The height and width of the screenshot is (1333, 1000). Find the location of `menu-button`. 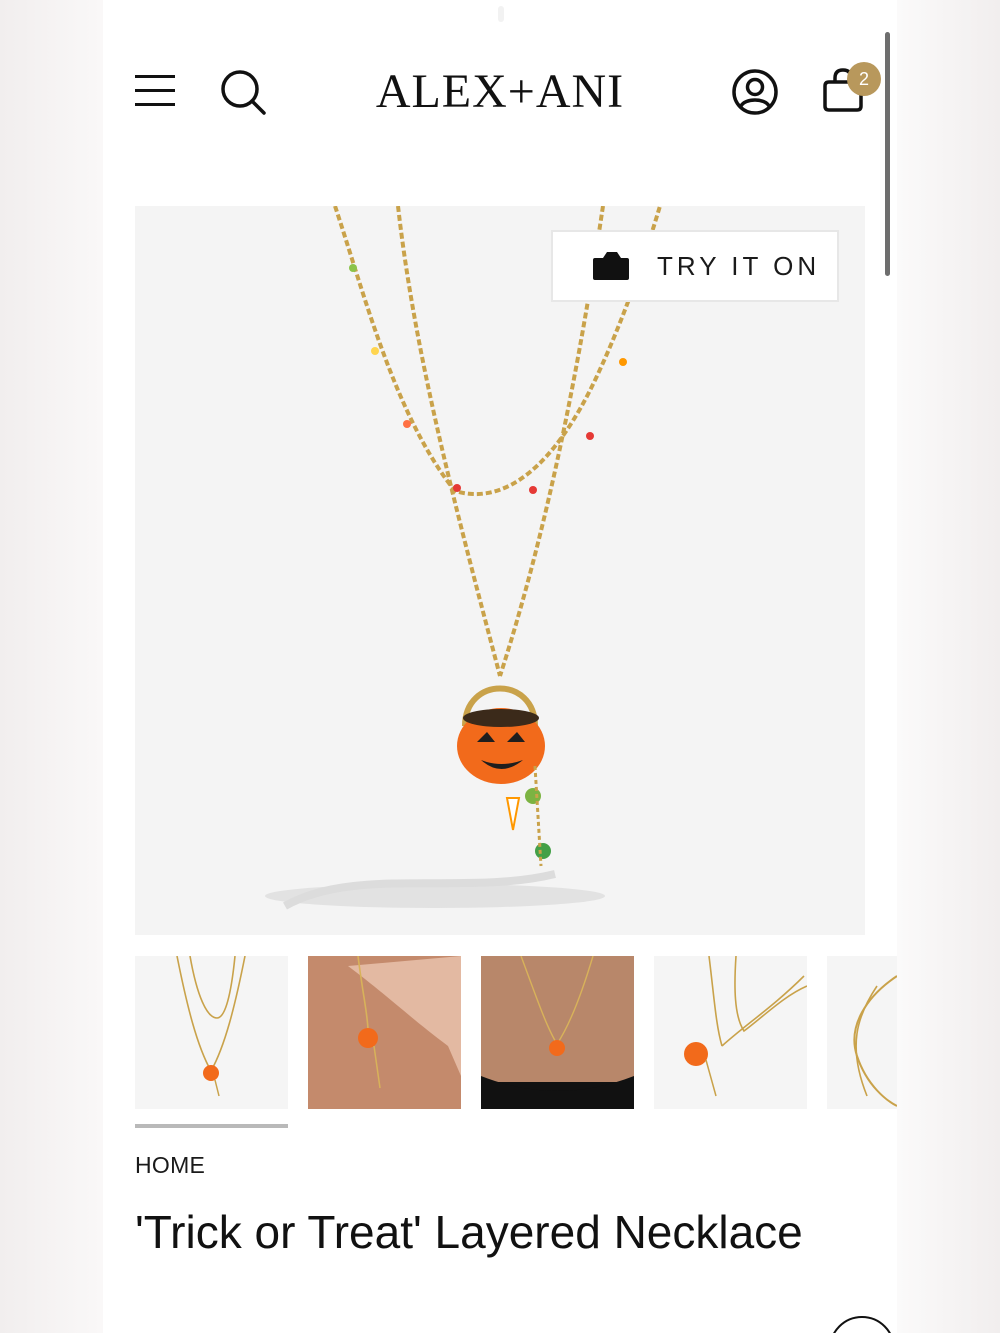

menu-button is located at coordinates (156, 91).